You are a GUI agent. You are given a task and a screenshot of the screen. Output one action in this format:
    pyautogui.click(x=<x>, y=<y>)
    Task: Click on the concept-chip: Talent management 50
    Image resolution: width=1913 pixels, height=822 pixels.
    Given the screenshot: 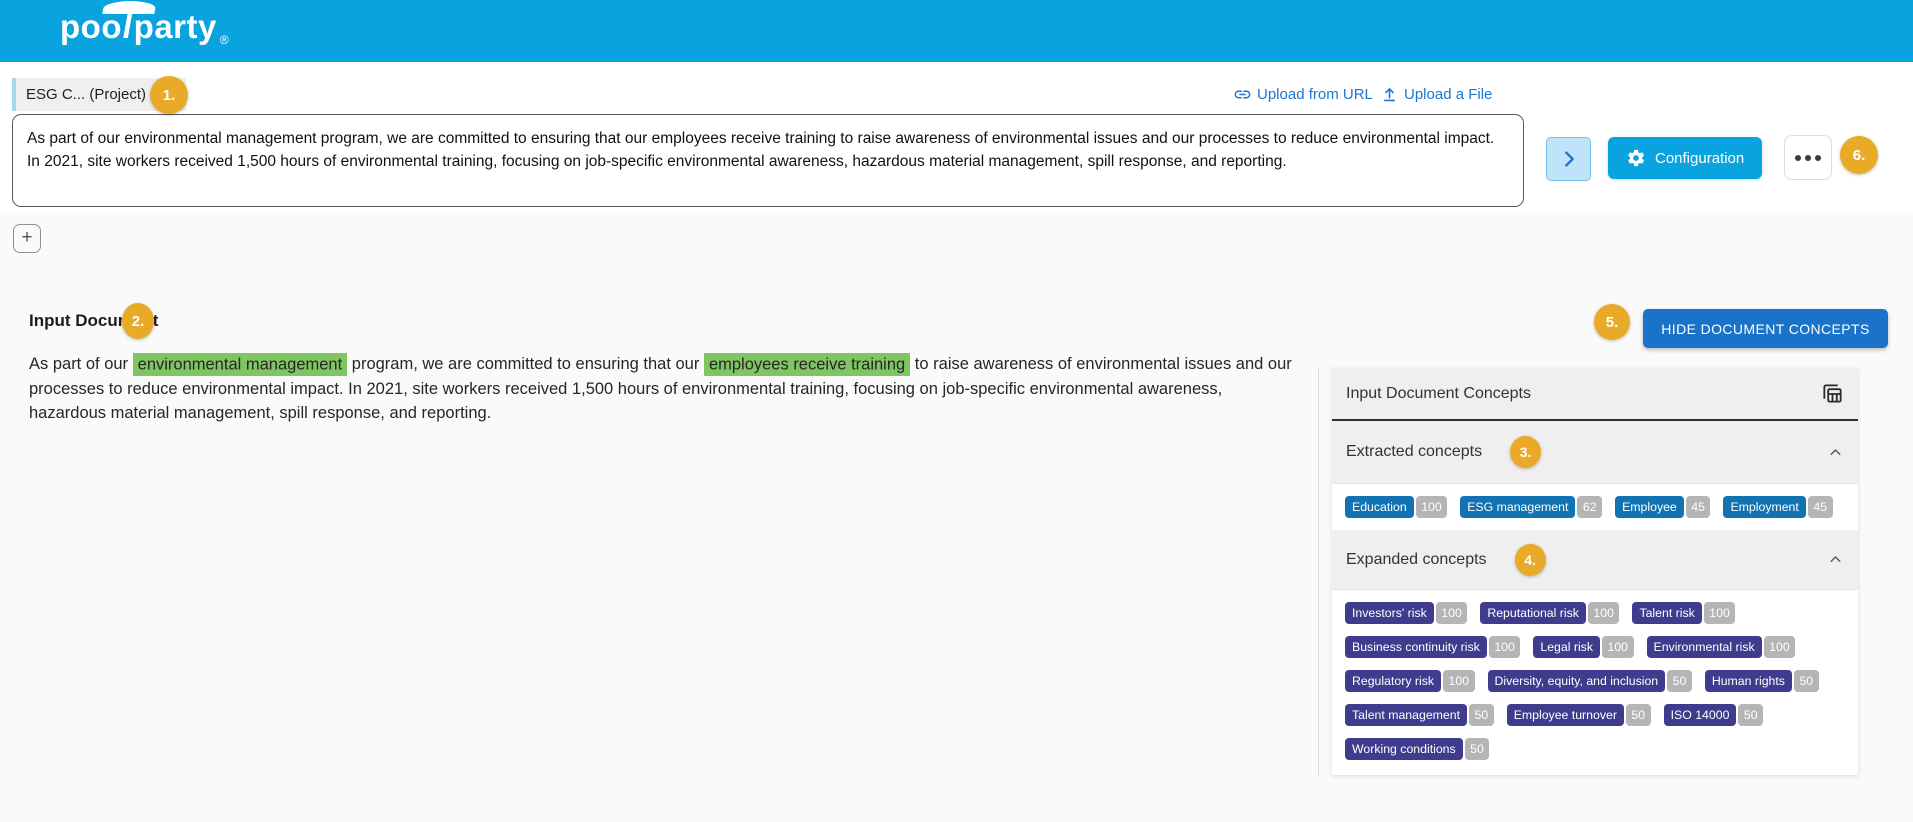 What is the action you would take?
    pyautogui.click(x=1419, y=715)
    